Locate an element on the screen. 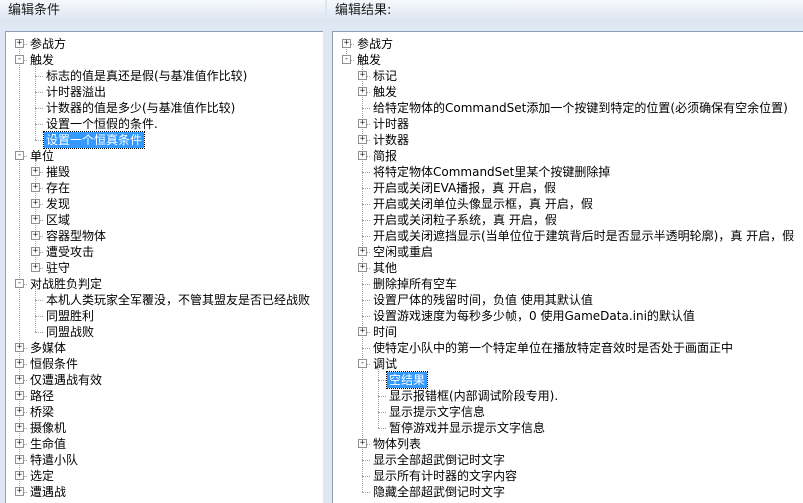 Image resolution: width=803 pixels, height=503 pixels. tree-node: - 调试 is located at coordinates (568, 364).